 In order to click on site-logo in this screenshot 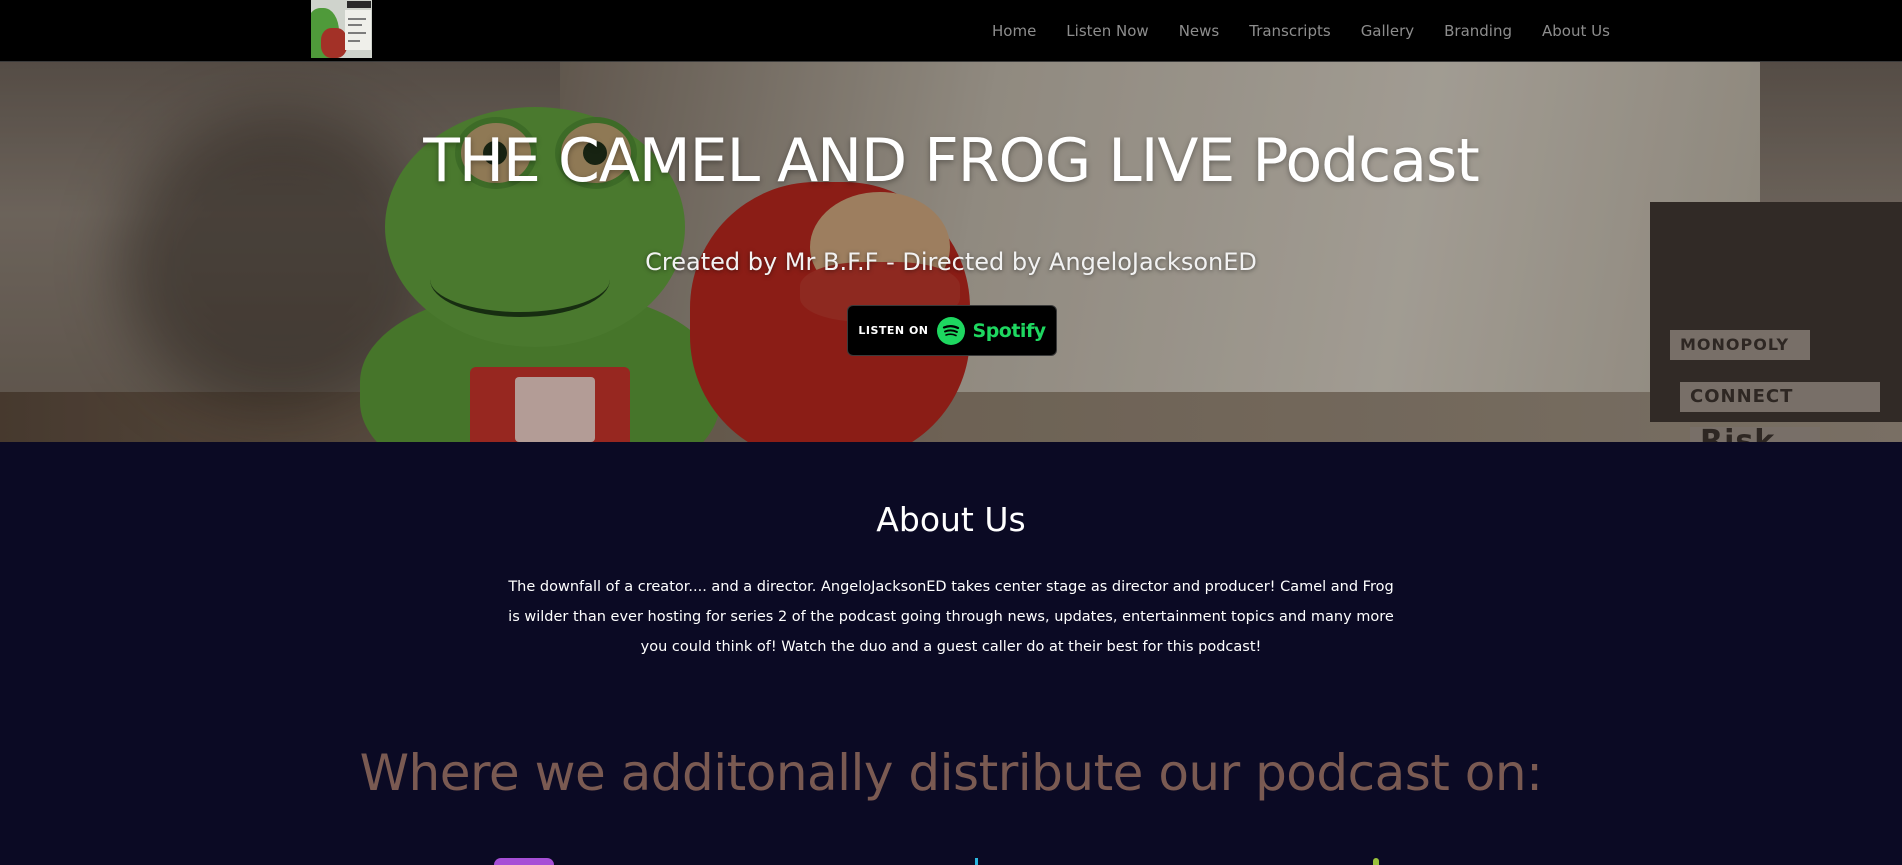, I will do `click(341, 29)`.